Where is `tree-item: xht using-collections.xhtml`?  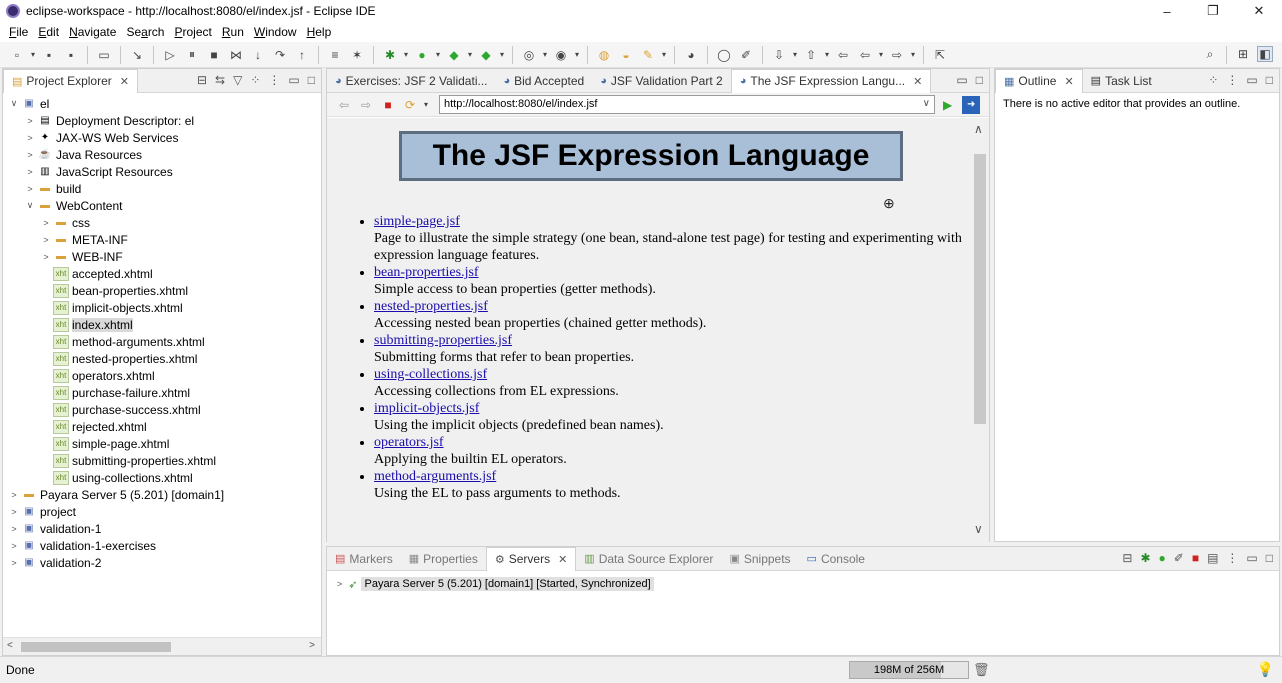 tree-item: xht using-collections.xhtml is located at coordinates (162, 477).